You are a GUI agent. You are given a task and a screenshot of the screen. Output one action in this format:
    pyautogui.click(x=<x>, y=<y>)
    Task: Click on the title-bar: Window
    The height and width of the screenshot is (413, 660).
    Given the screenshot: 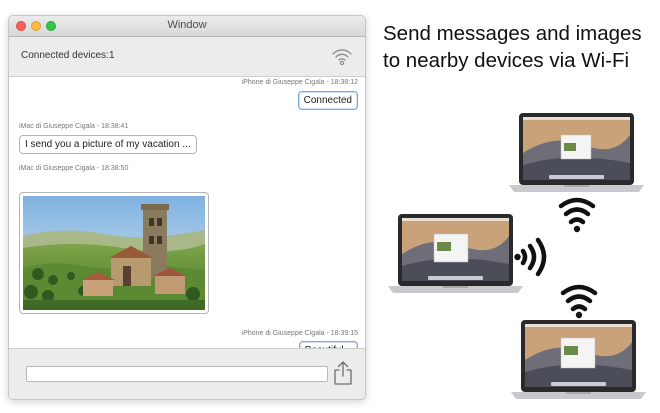 What is the action you would take?
    pyautogui.click(x=187, y=26)
    